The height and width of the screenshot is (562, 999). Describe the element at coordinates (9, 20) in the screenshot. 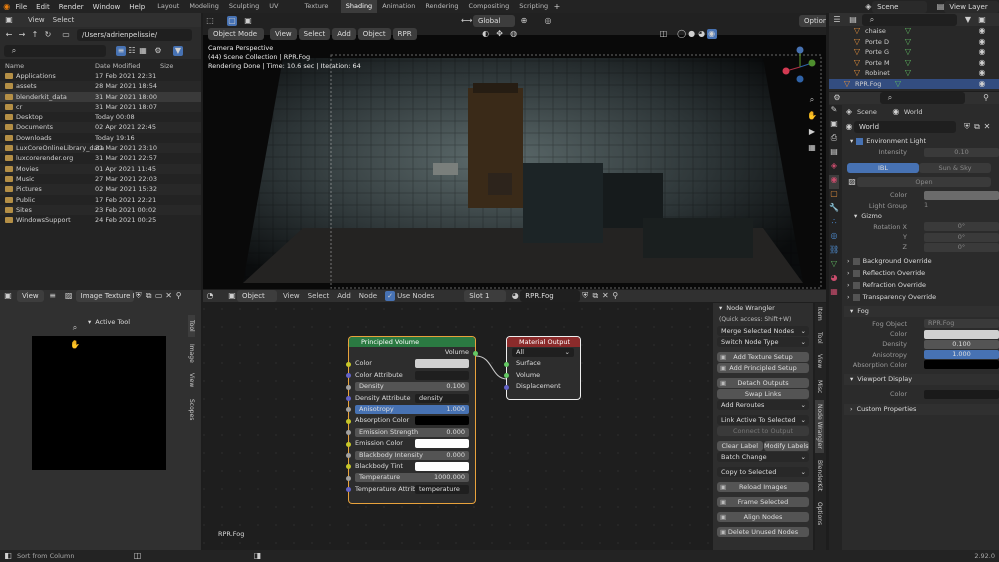

I see `editor-type-icon: ▣` at that location.